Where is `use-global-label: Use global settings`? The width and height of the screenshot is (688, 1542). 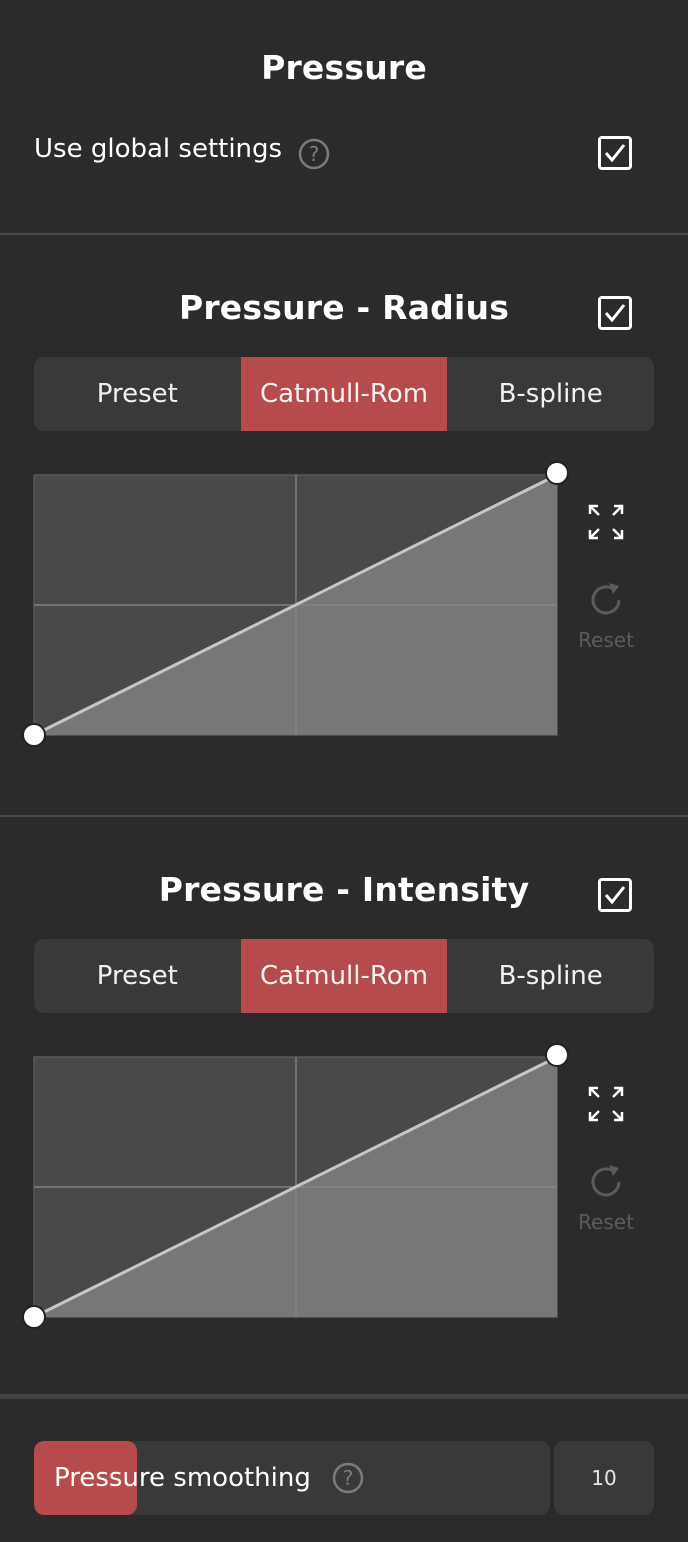
use-global-label: Use global settings is located at coordinates (158, 149).